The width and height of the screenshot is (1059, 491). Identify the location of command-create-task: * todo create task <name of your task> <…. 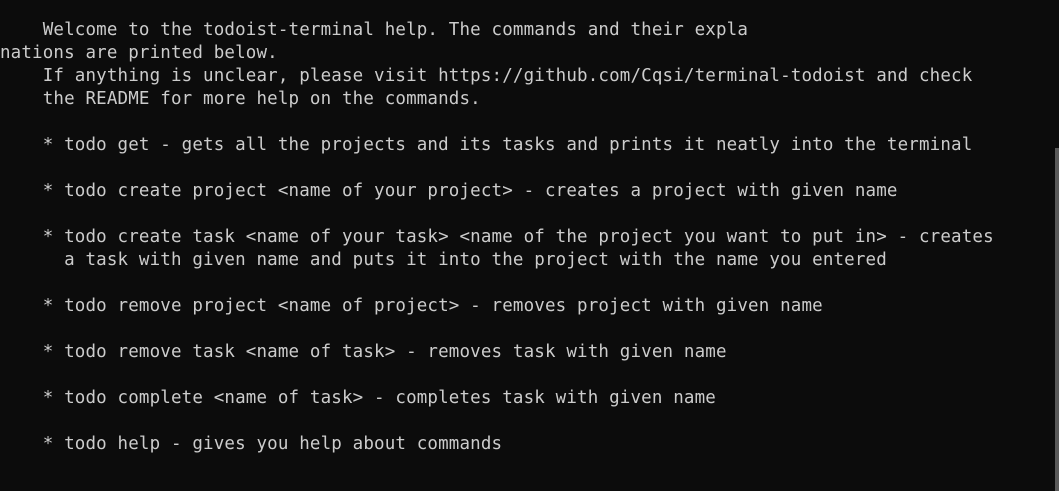
(497, 237).